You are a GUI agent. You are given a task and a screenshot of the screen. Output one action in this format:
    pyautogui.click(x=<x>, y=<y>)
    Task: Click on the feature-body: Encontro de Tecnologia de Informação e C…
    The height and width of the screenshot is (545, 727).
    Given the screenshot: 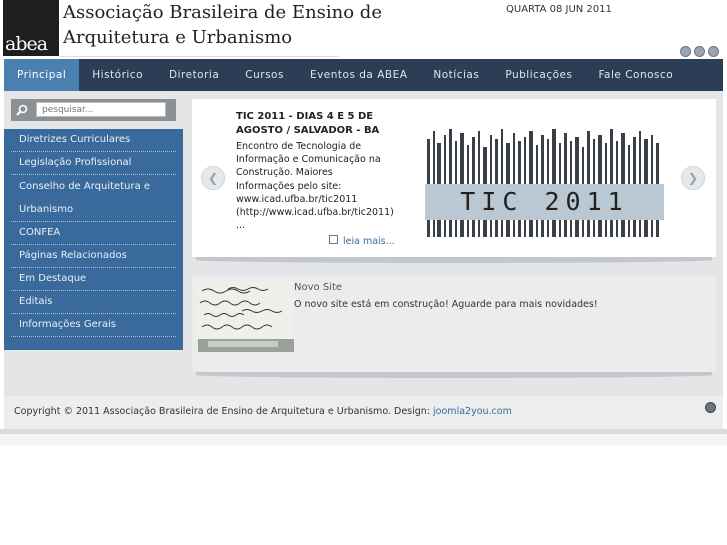 What is the action you would take?
    pyautogui.click(x=315, y=186)
    